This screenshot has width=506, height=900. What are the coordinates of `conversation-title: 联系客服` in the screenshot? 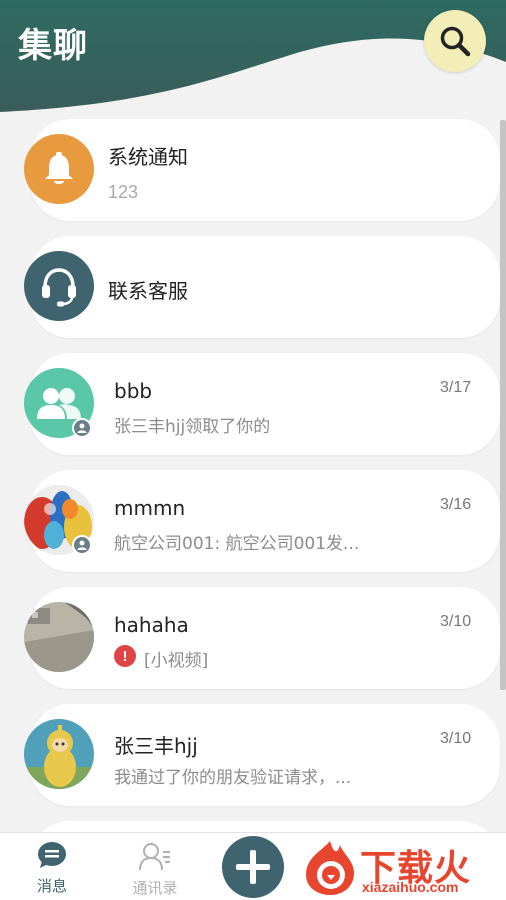 It's located at (148, 291).